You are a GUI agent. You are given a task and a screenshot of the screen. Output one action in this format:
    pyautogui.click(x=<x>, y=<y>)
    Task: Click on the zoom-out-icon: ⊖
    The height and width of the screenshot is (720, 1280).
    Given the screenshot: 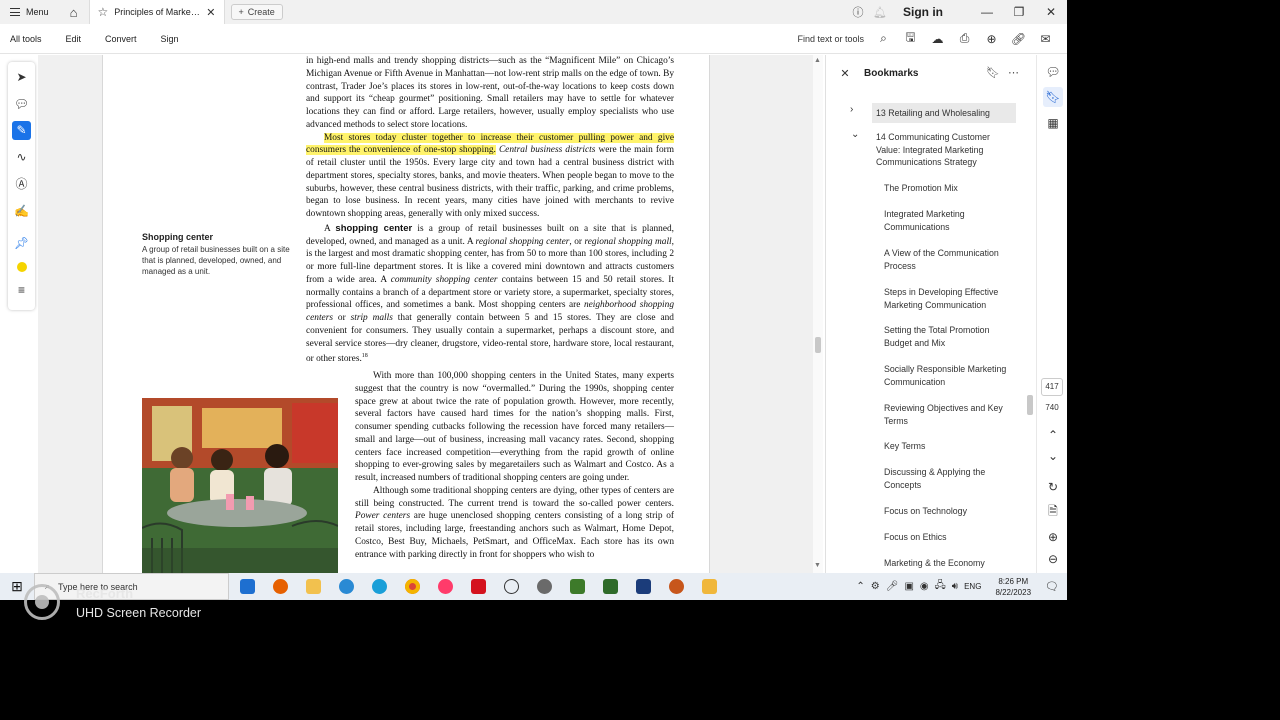 What is the action you would take?
    pyautogui.click(x=1053, y=559)
    